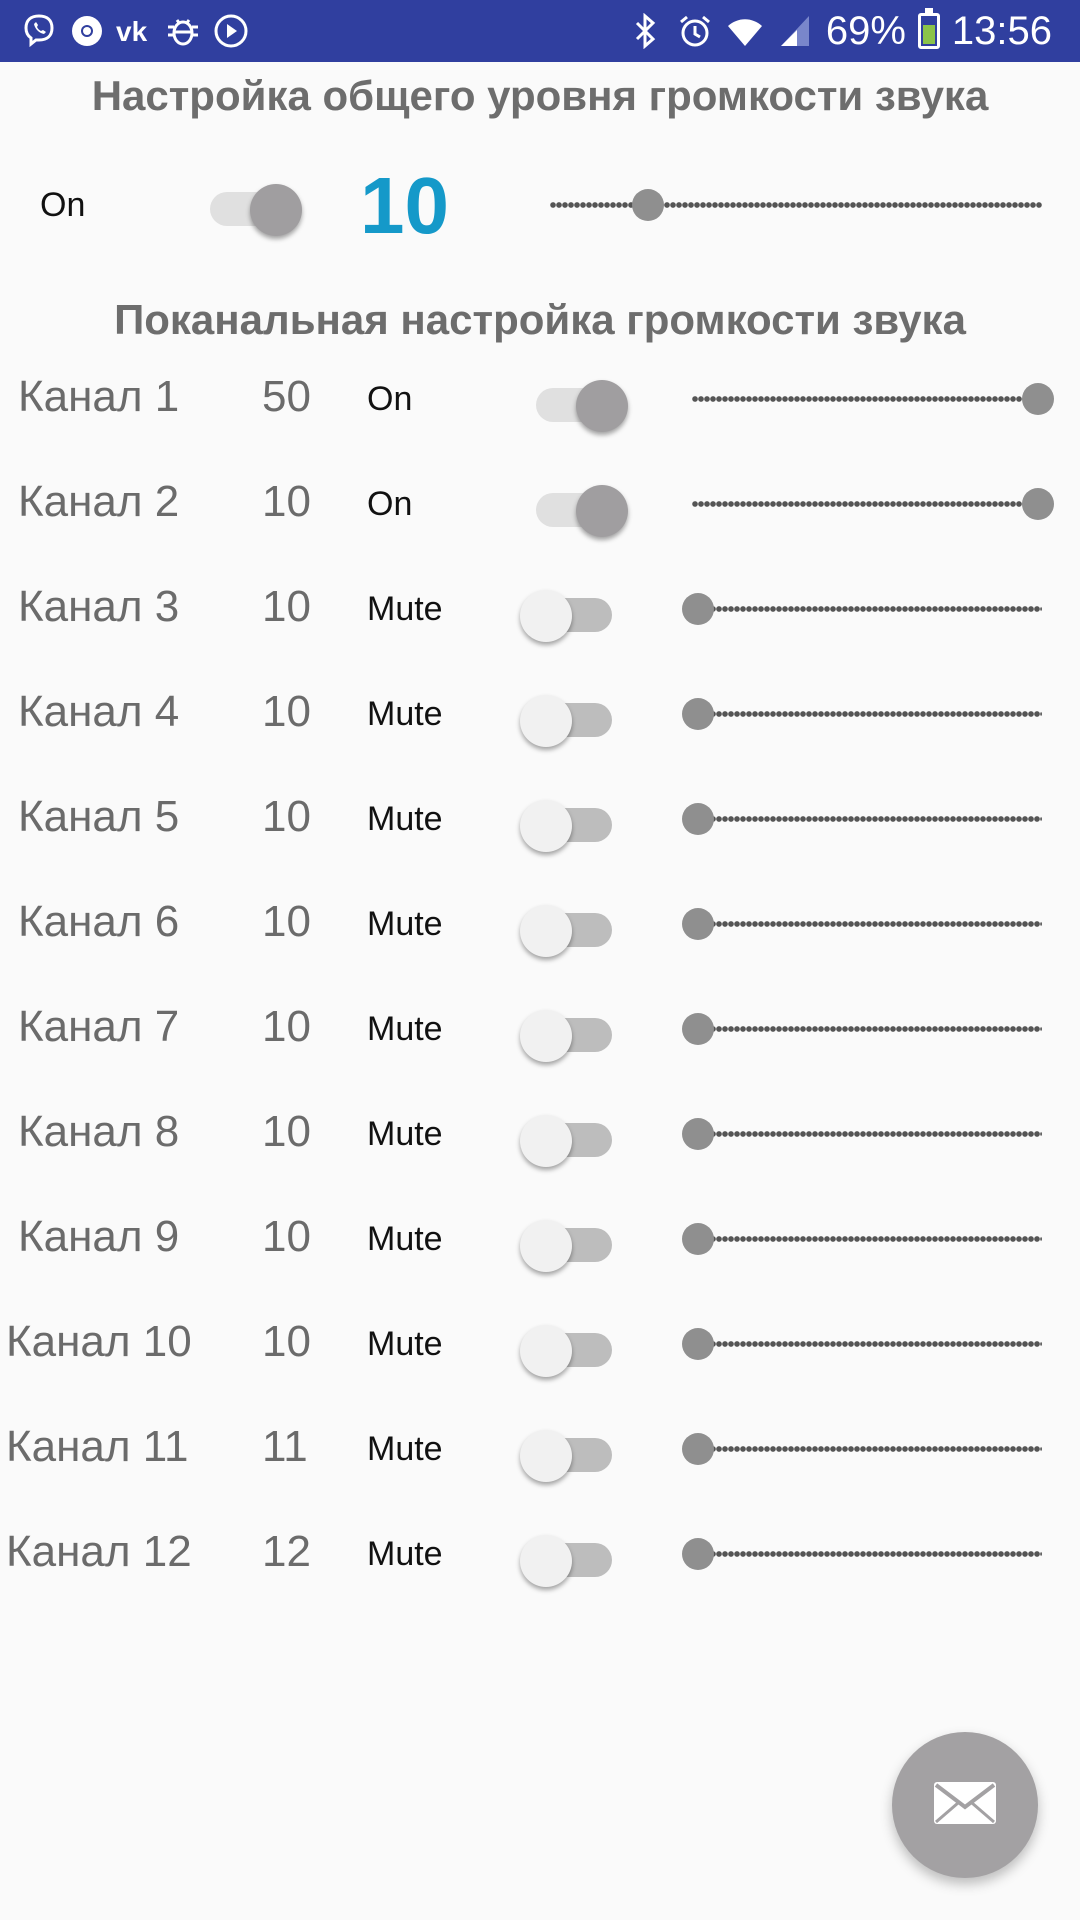 This screenshot has height=1920, width=1080. Describe the element at coordinates (286, 1551) in the screenshot. I see `channel-volume-value: 12` at that location.